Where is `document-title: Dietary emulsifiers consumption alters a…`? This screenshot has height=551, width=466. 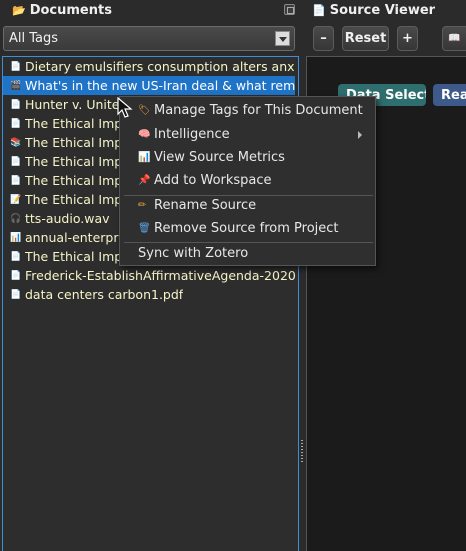
document-title: Dietary emulsifiers consumption alters a… is located at coordinates (160, 66).